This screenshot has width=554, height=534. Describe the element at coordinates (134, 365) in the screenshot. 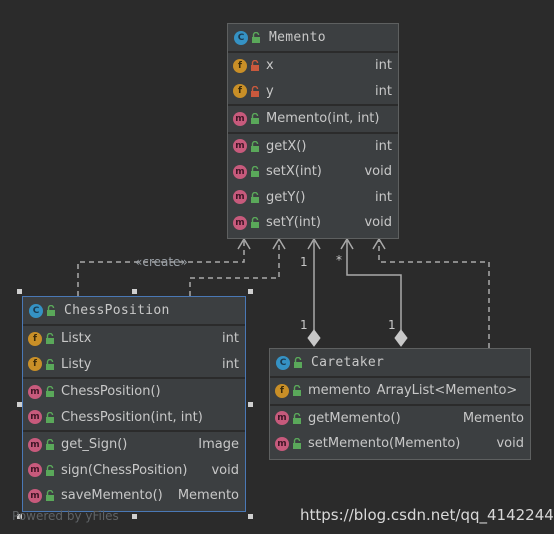

I see `field-row: f Listy int` at that location.